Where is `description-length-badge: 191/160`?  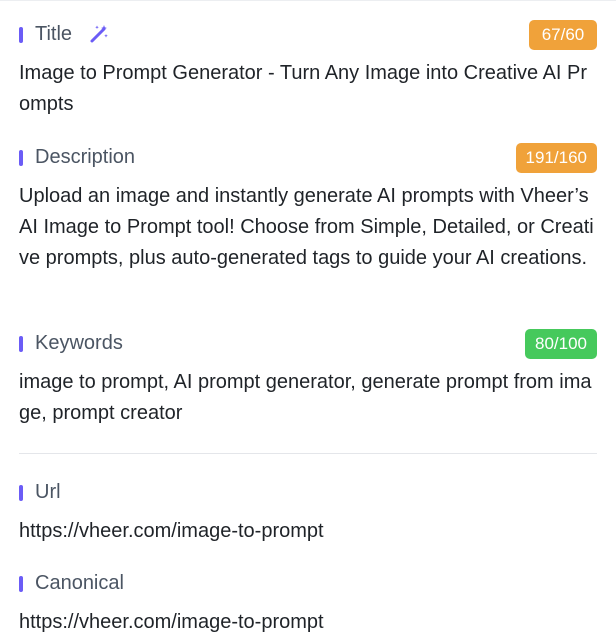 description-length-badge: 191/160 is located at coordinates (556, 158).